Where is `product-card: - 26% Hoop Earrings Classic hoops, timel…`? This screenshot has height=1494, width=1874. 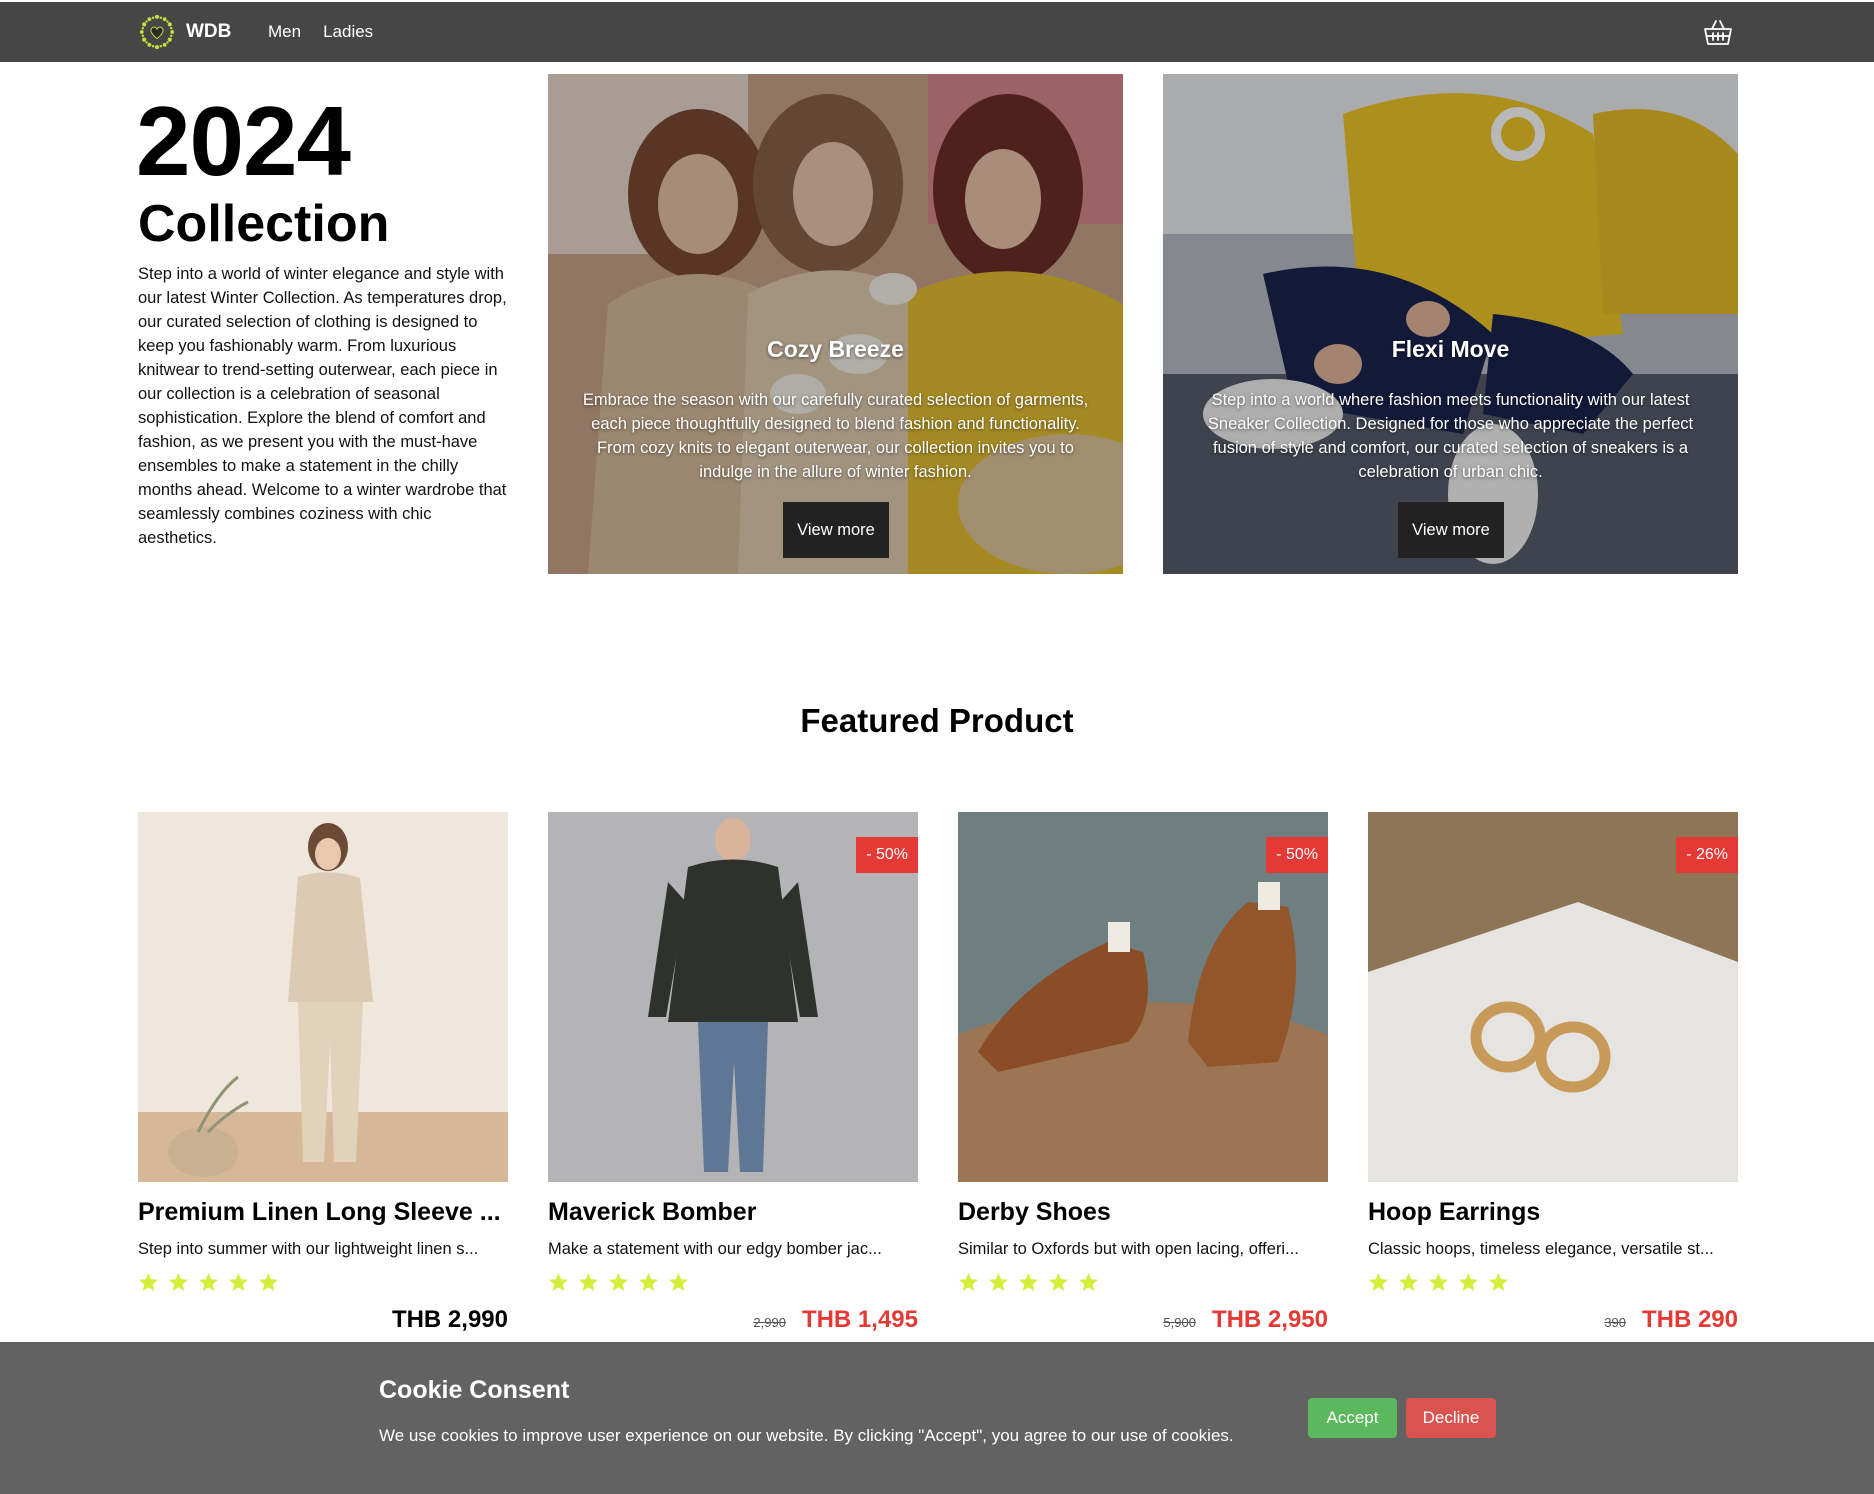 product-card: - 26% Hoop Earrings Classic hoops, timel… is located at coordinates (1553, 1077).